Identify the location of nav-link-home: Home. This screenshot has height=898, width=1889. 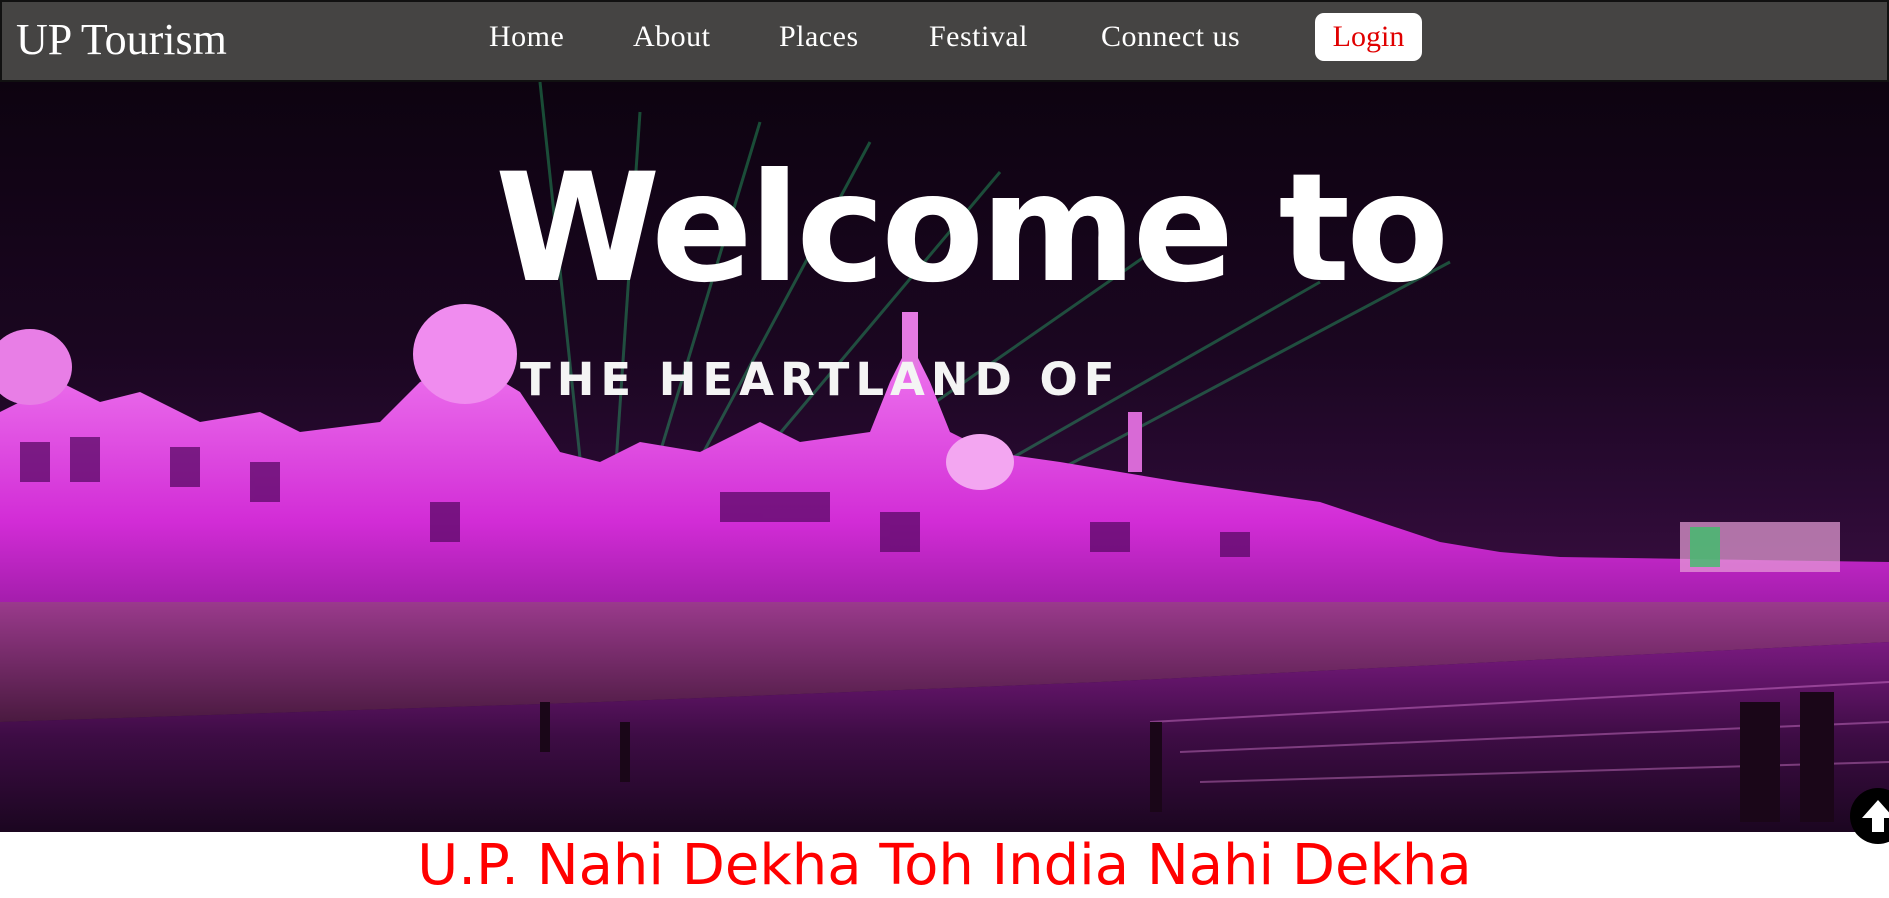
(526, 37).